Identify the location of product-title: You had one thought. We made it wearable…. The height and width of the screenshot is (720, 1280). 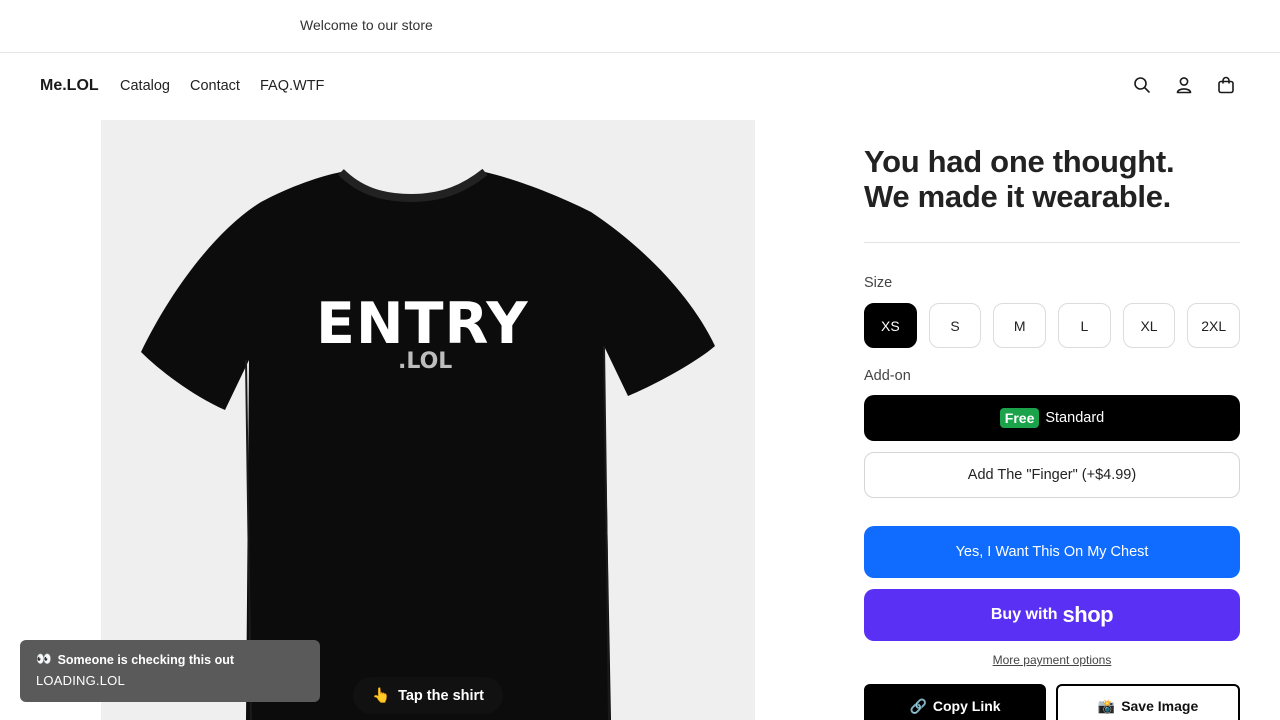
(1052, 179).